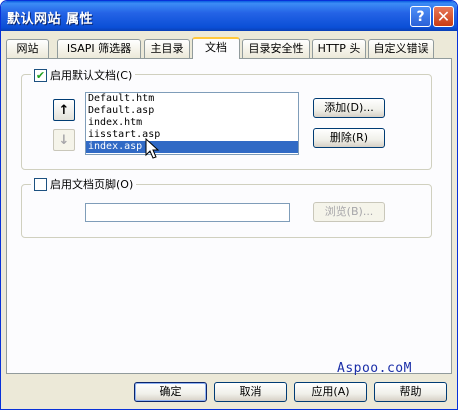  What do you see at coordinates (91, 75) in the screenshot?
I see `default-docs-label: 启用默认文档(C)` at bounding box center [91, 75].